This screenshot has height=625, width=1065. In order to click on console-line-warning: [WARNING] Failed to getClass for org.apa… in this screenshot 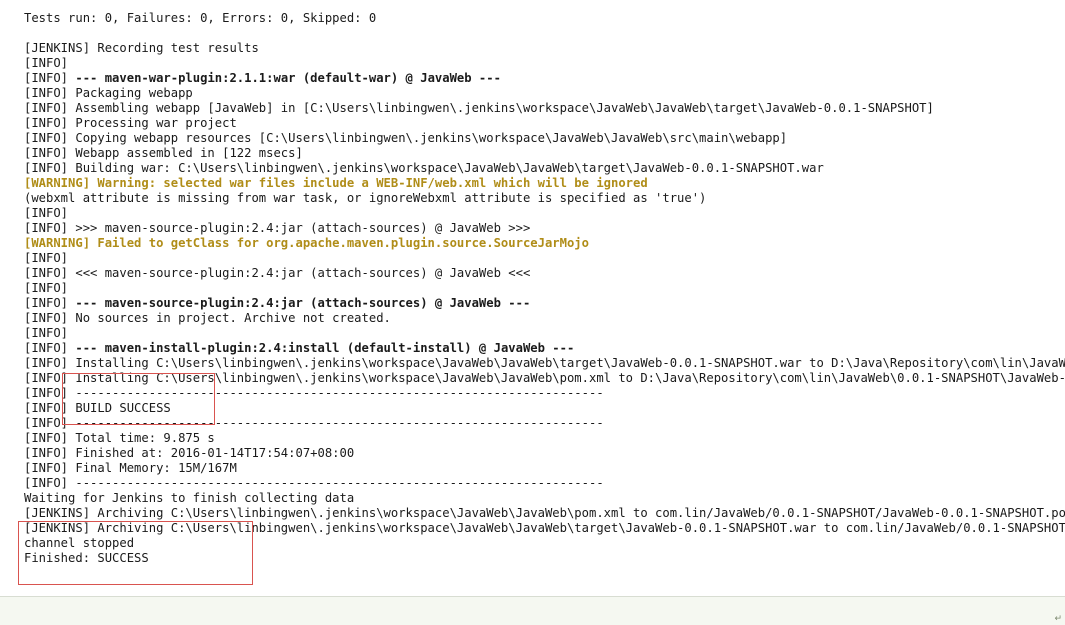, I will do `click(306, 243)`.